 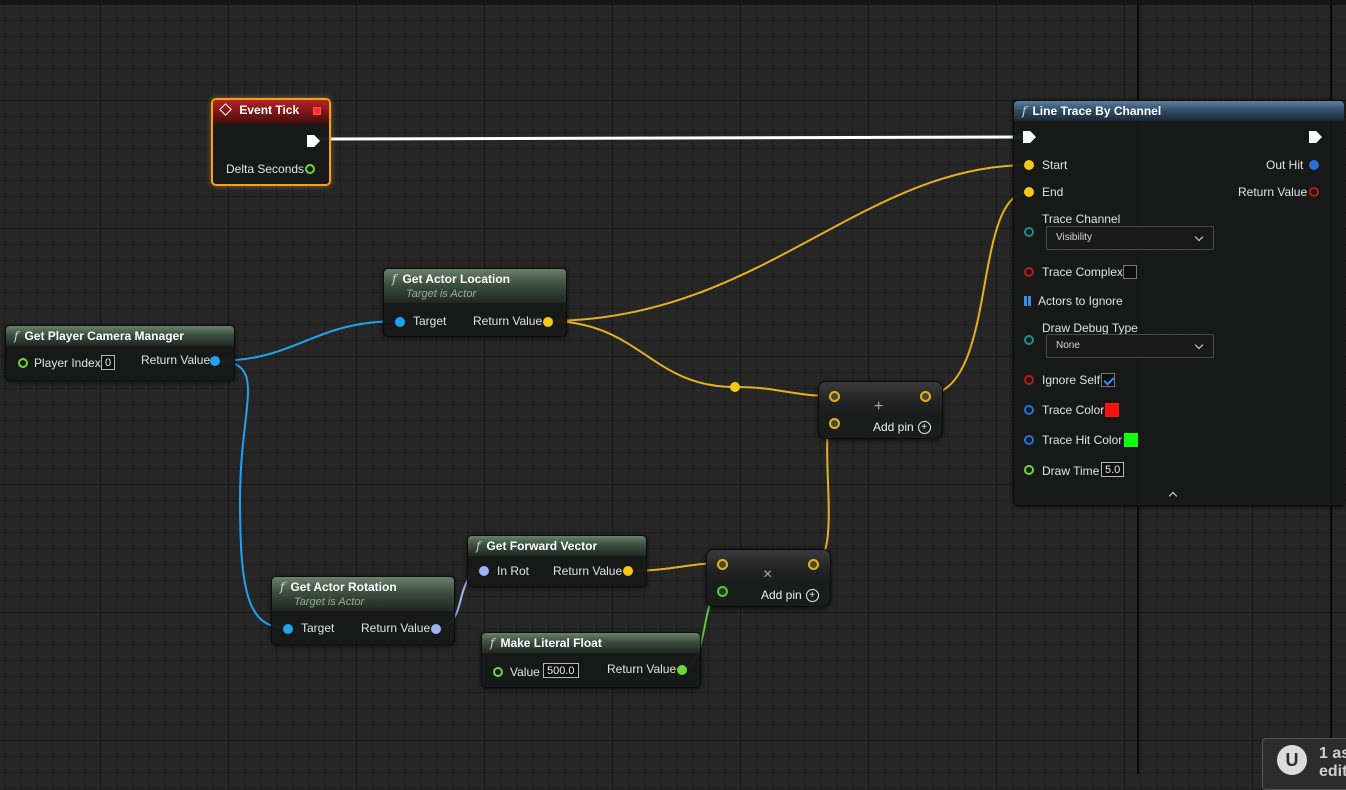 What do you see at coordinates (673, 138) in the screenshot?
I see `exec-wire` at bounding box center [673, 138].